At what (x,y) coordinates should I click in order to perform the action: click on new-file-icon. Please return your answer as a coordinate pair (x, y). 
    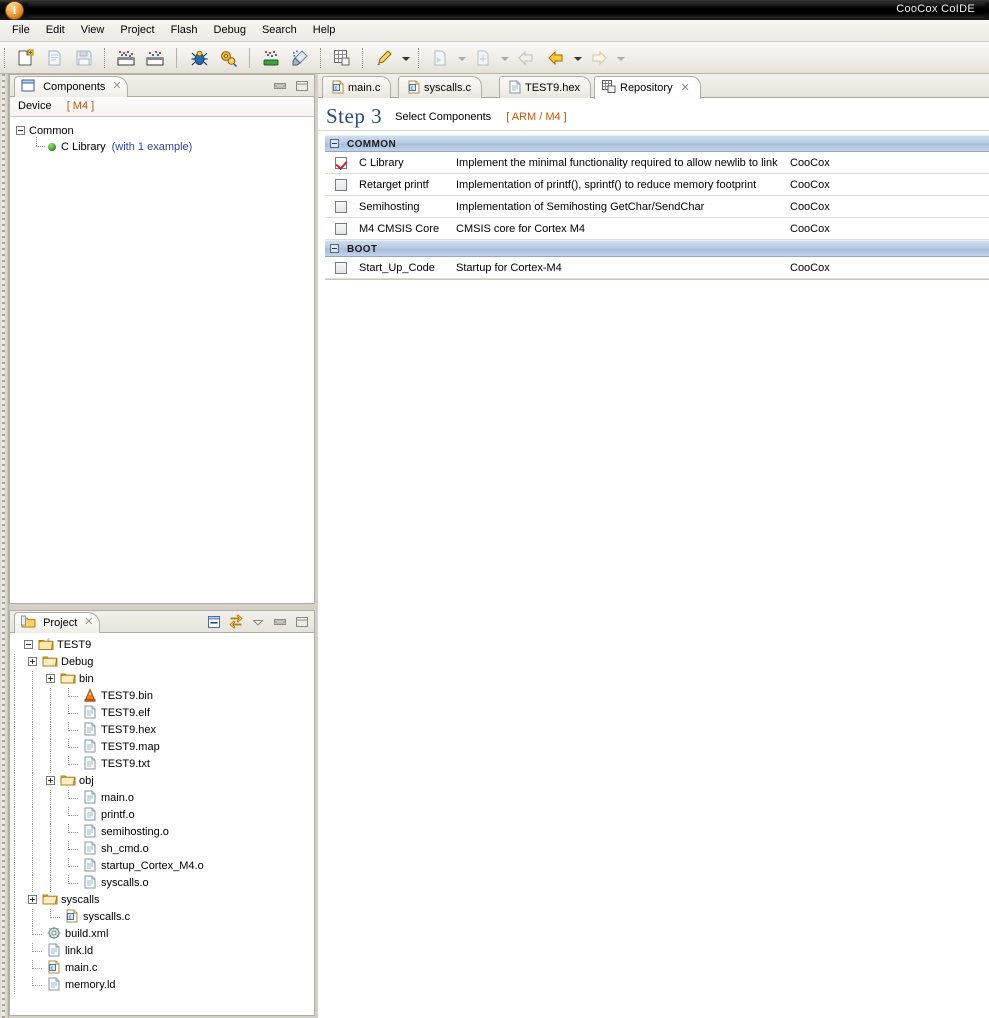
    Looking at the image, I should click on (26, 58).